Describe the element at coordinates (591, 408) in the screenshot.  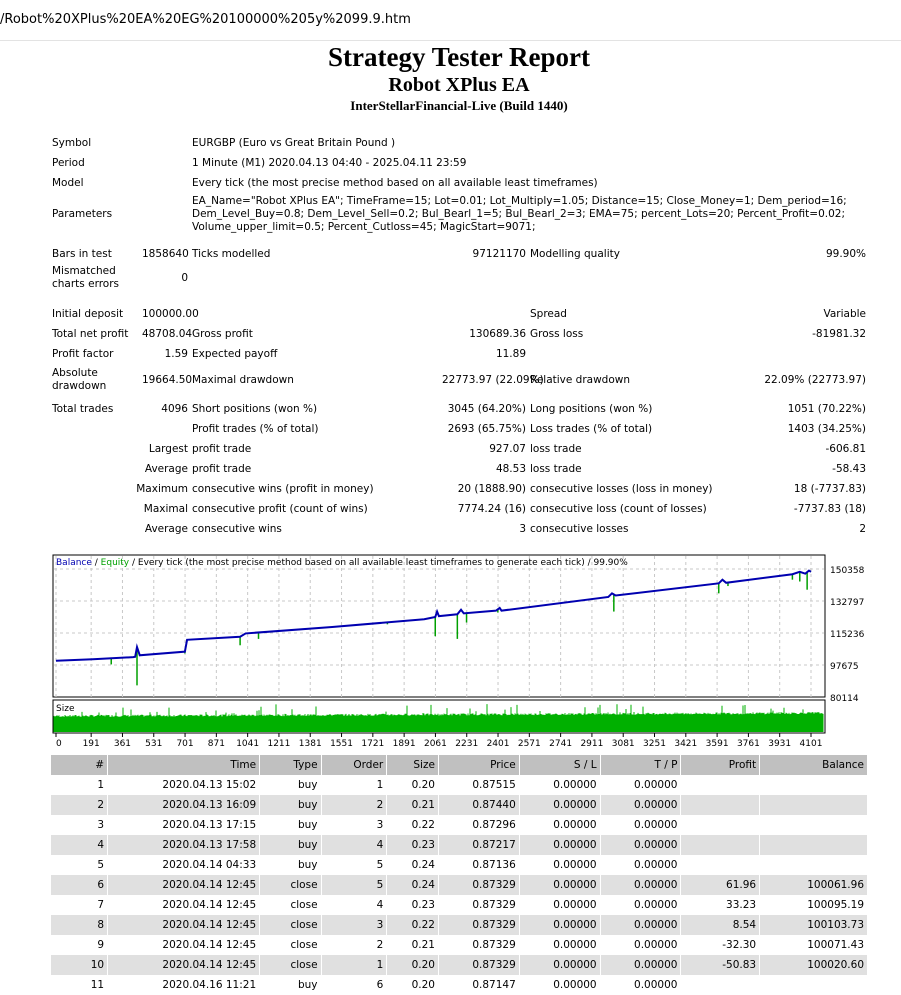
I see `label: Long positions (won %)` at that location.